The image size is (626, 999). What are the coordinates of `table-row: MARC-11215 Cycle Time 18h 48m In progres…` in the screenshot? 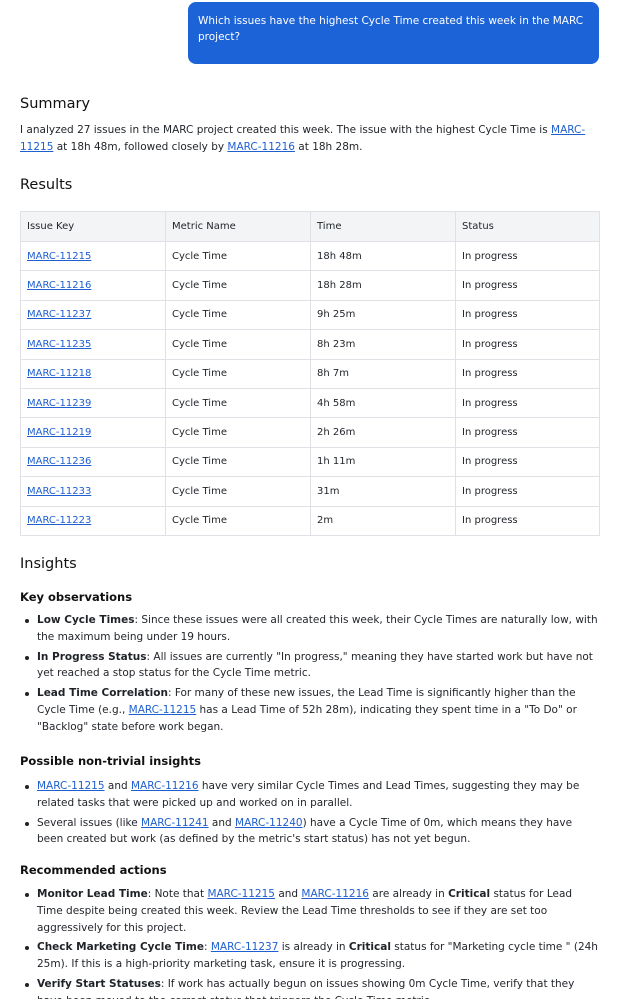 It's located at (310, 256).